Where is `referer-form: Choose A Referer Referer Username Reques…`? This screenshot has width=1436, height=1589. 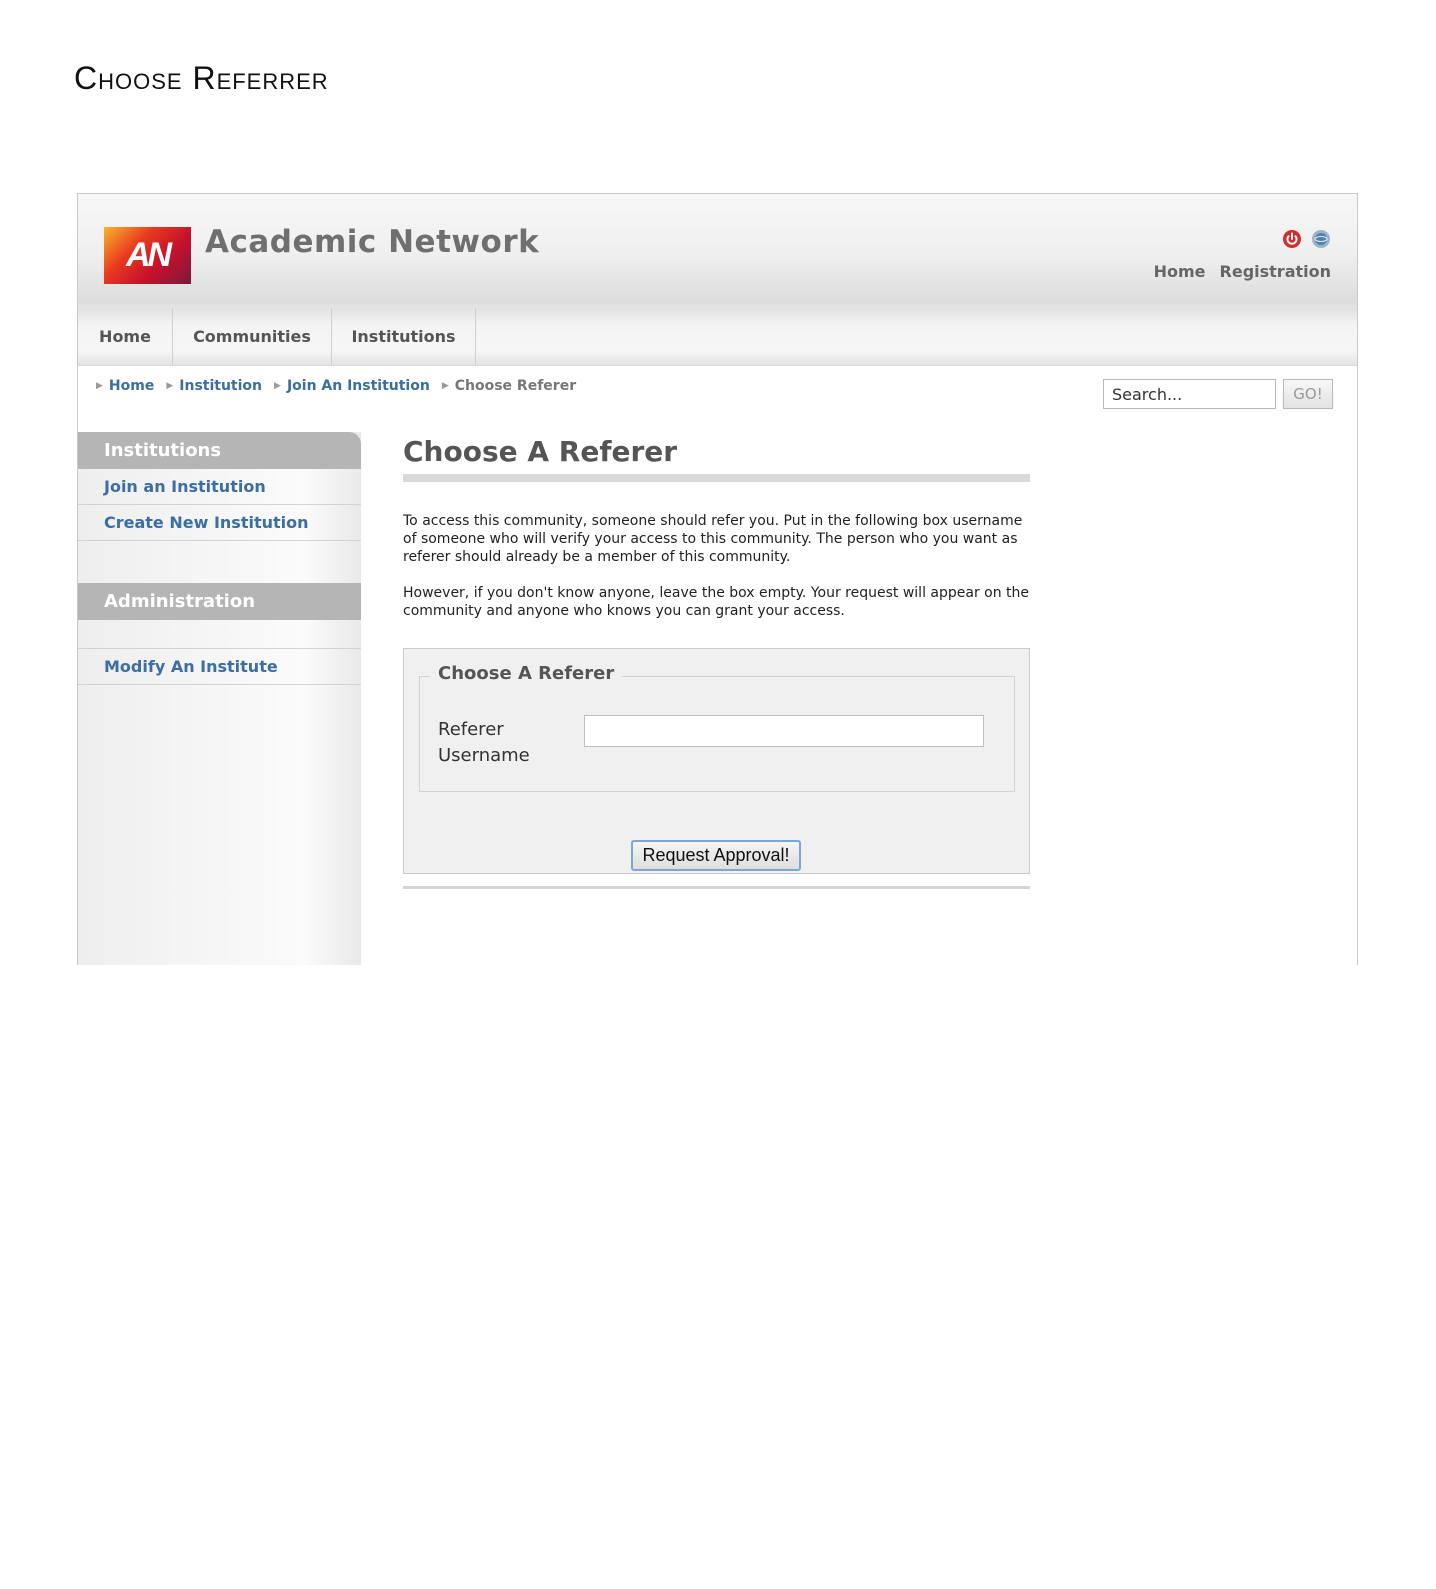
referer-form: Choose A Referer Referer Username Reques… is located at coordinates (716, 761).